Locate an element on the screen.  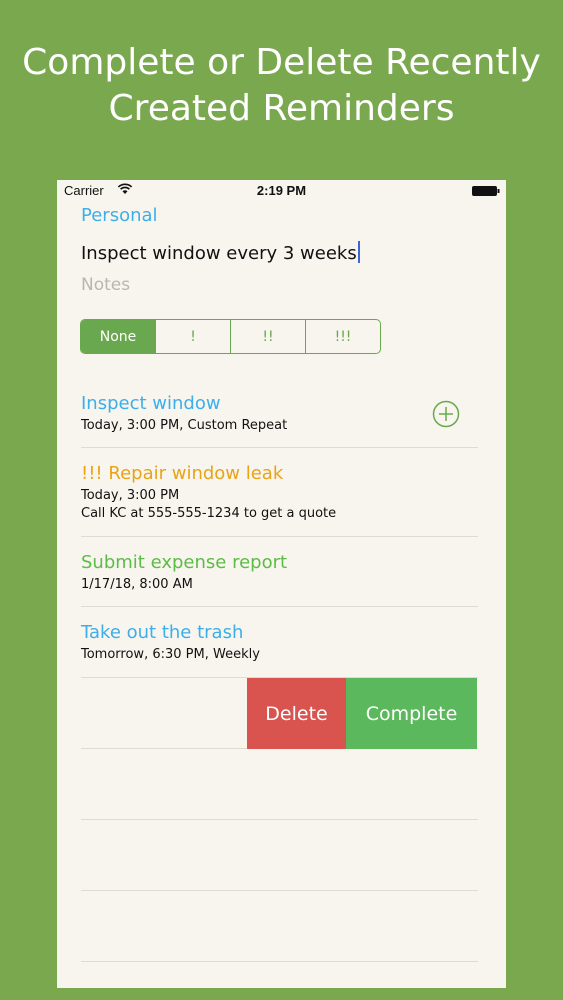
new-reminder-input: Inspect window every 3 weeks is located at coordinates (220, 252).